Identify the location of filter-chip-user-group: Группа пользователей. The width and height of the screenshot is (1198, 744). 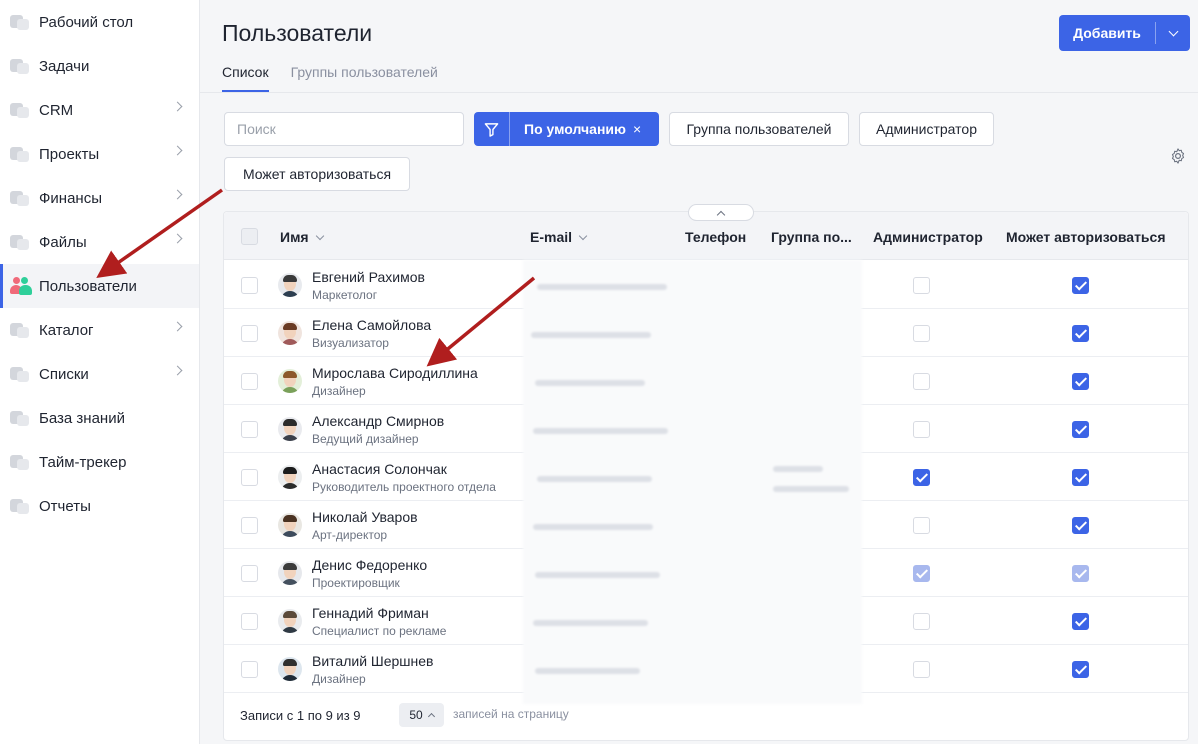
(759, 129).